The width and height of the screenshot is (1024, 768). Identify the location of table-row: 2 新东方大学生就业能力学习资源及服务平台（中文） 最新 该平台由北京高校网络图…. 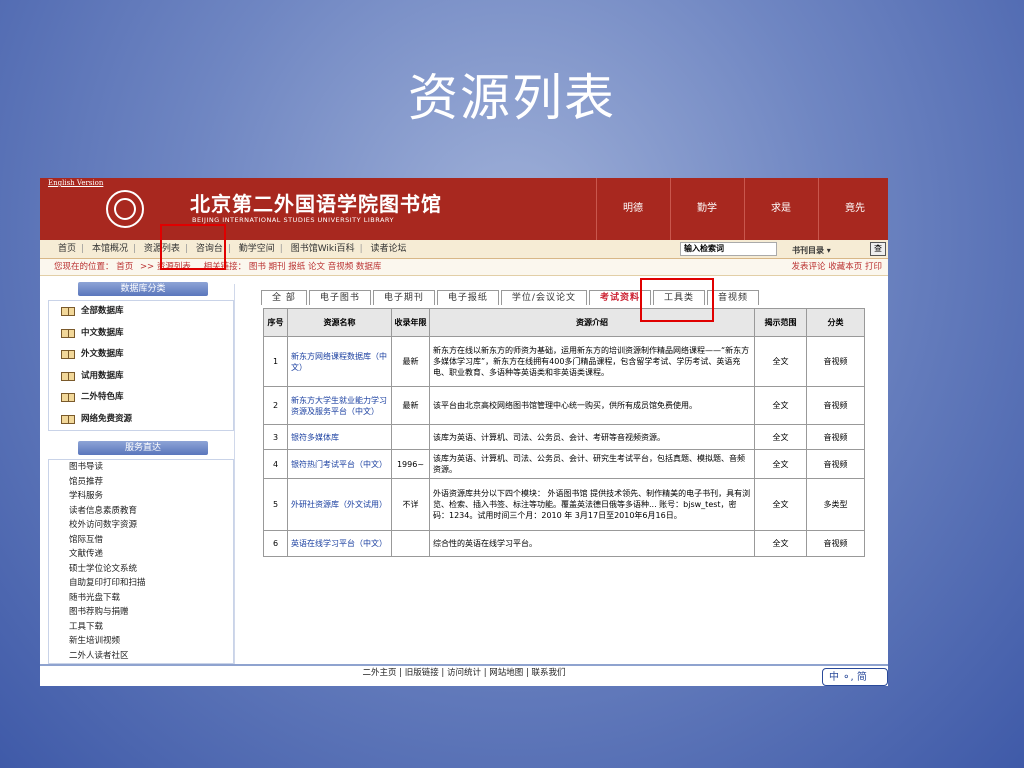
(564, 405).